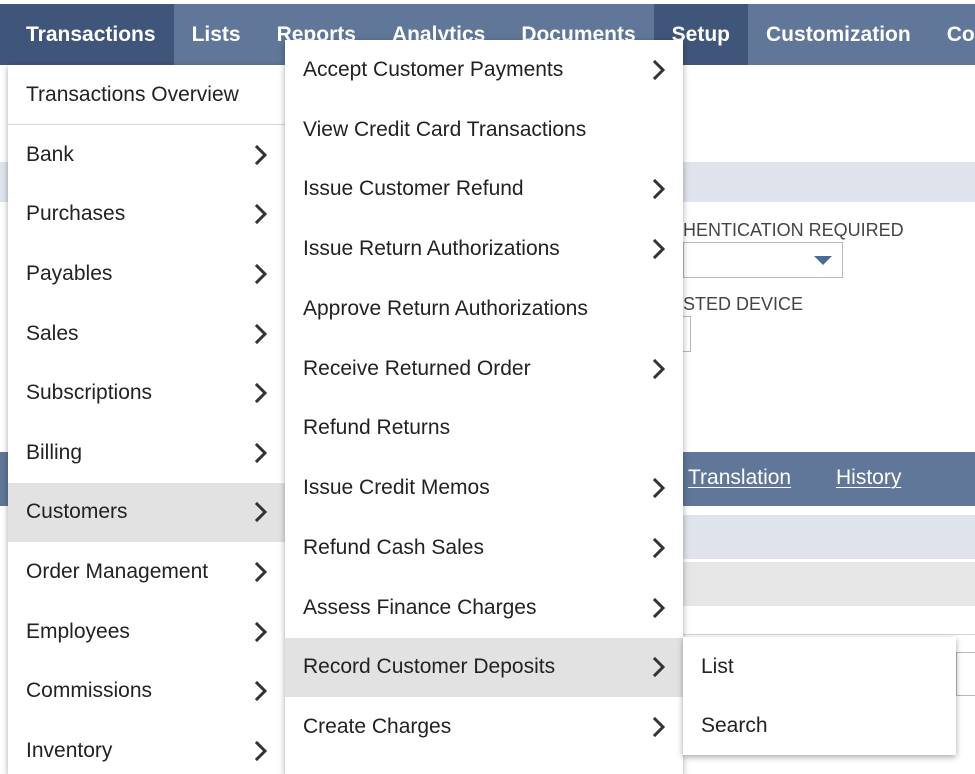  I want to click on menu-item-purchases: Purchases, so click(146, 215).